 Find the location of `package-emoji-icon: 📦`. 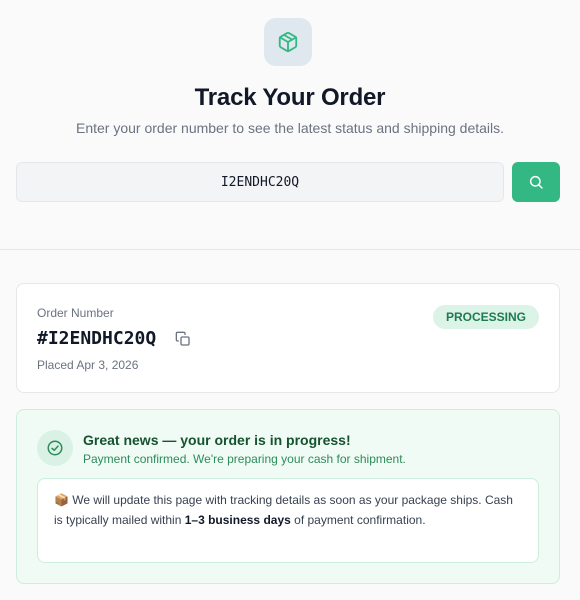

package-emoji-icon: 📦 is located at coordinates (61, 500).